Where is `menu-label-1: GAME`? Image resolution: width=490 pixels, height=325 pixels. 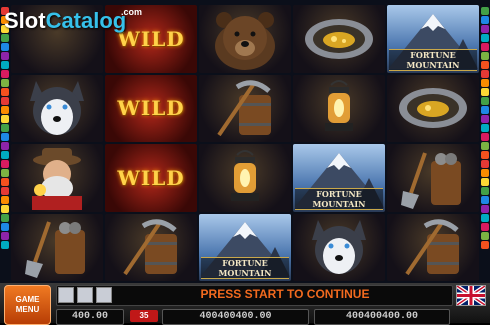
menu-label-1: GAME is located at coordinates (27, 299).